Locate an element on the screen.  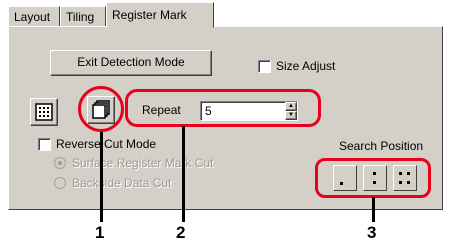
stacked-pages-icon is located at coordinates (101, 109).